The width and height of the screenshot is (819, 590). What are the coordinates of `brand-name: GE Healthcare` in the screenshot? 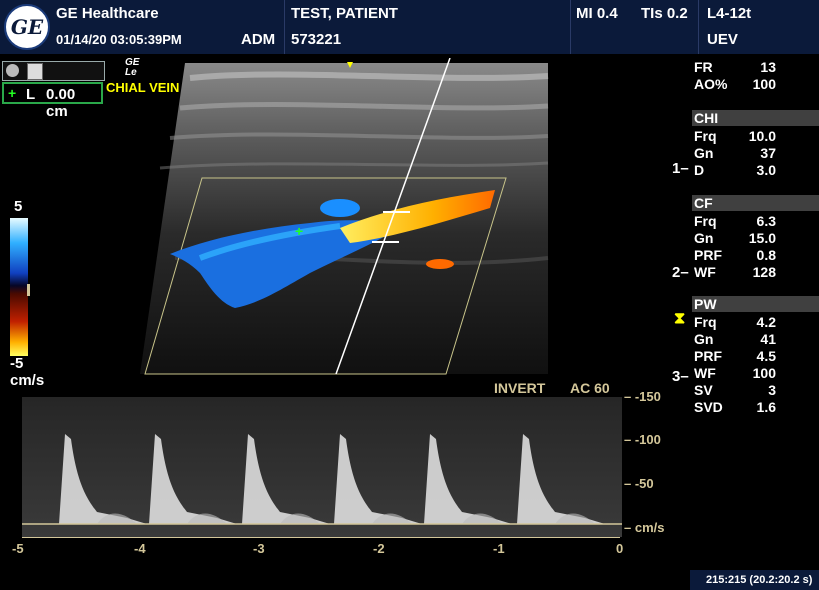 It's located at (107, 13).